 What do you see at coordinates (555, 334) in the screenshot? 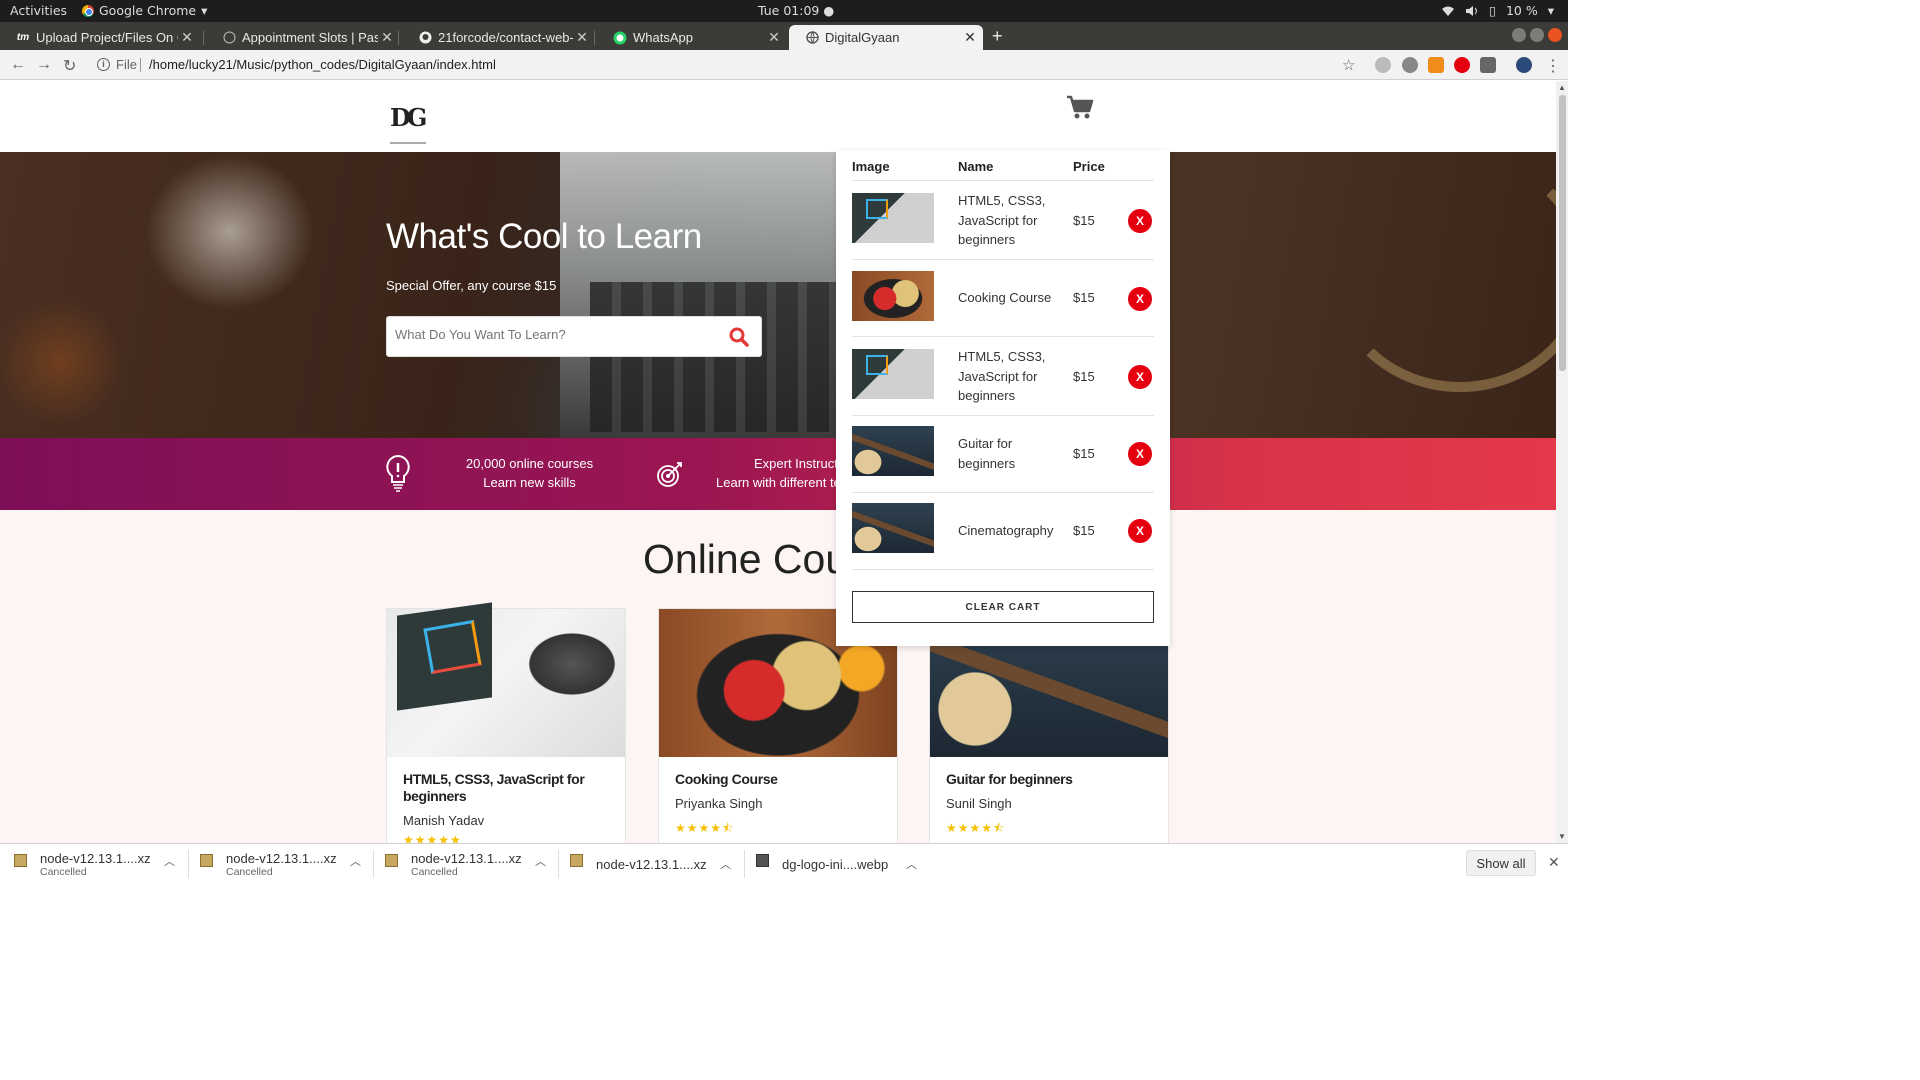
I see `search-input` at bounding box center [555, 334].